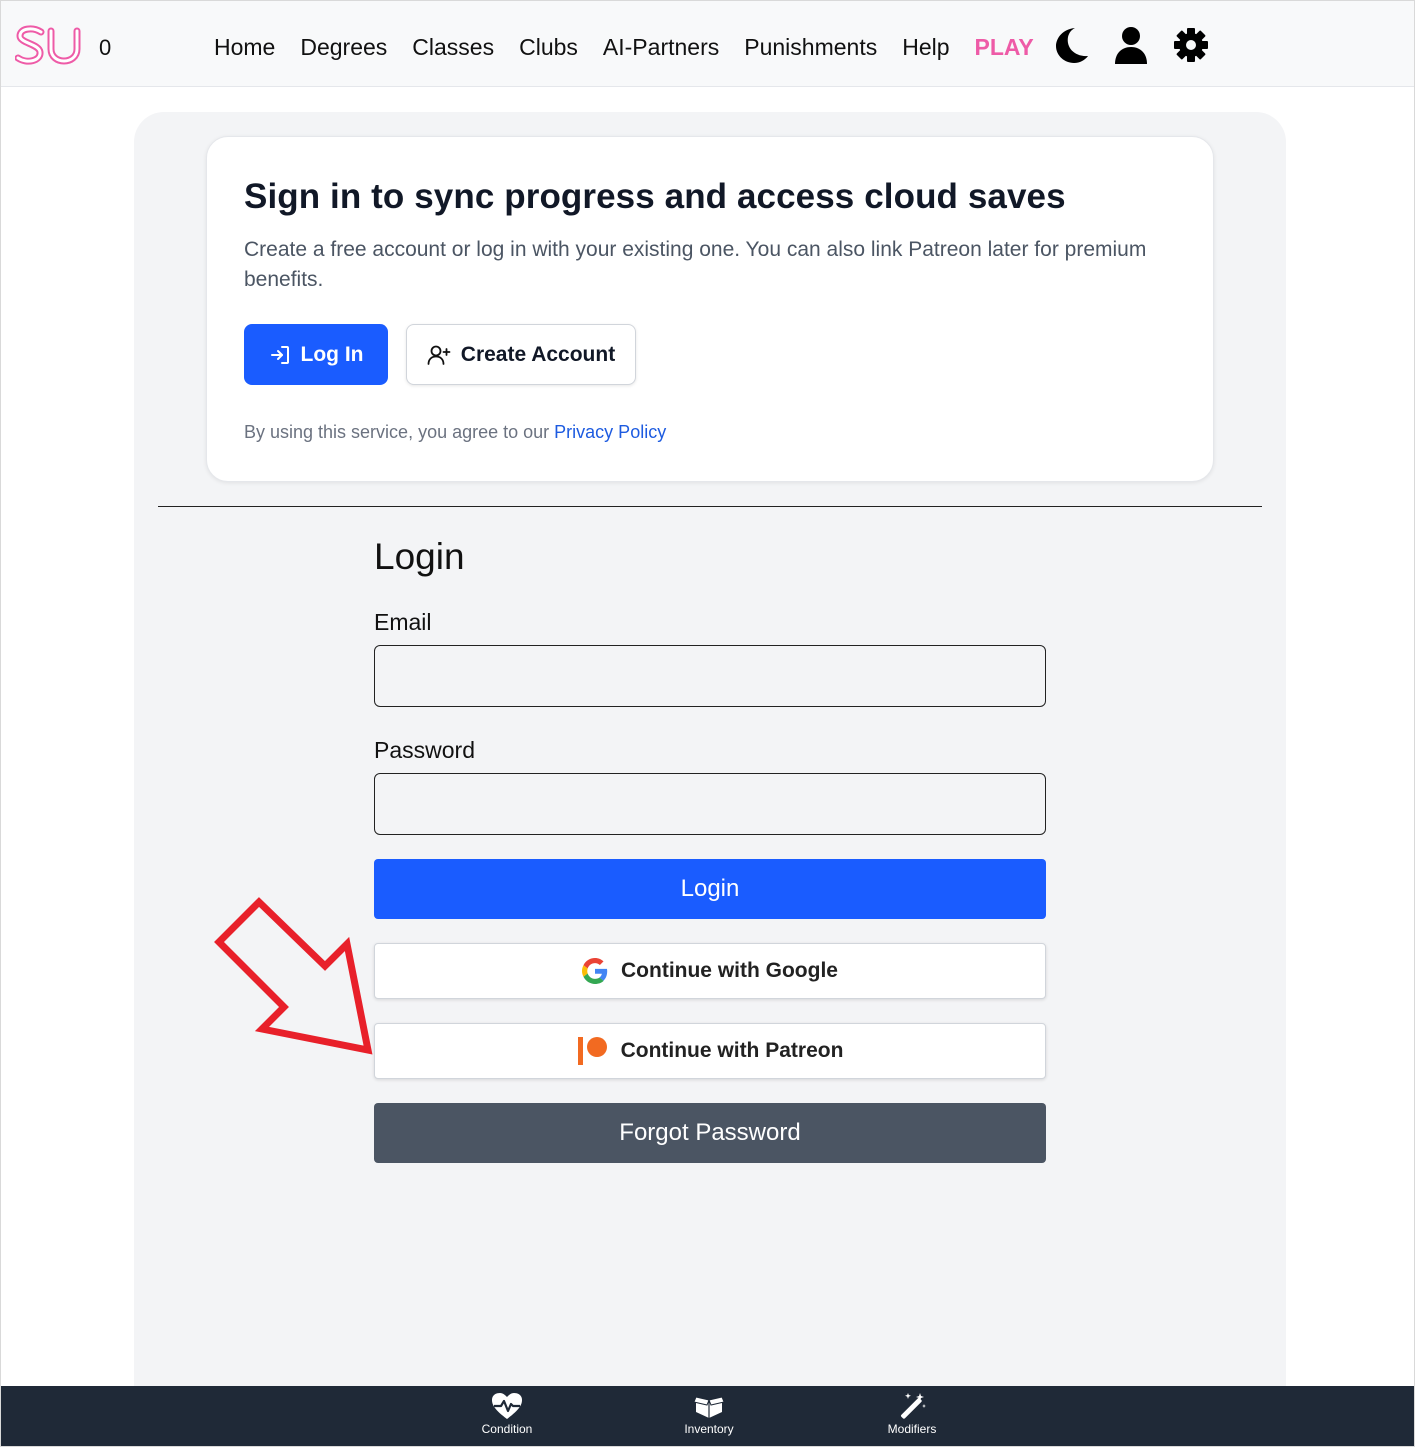 Image resolution: width=1415 pixels, height=1447 pixels. What do you see at coordinates (332, 354) in the screenshot?
I see `login-button-label: Log In` at bounding box center [332, 354].